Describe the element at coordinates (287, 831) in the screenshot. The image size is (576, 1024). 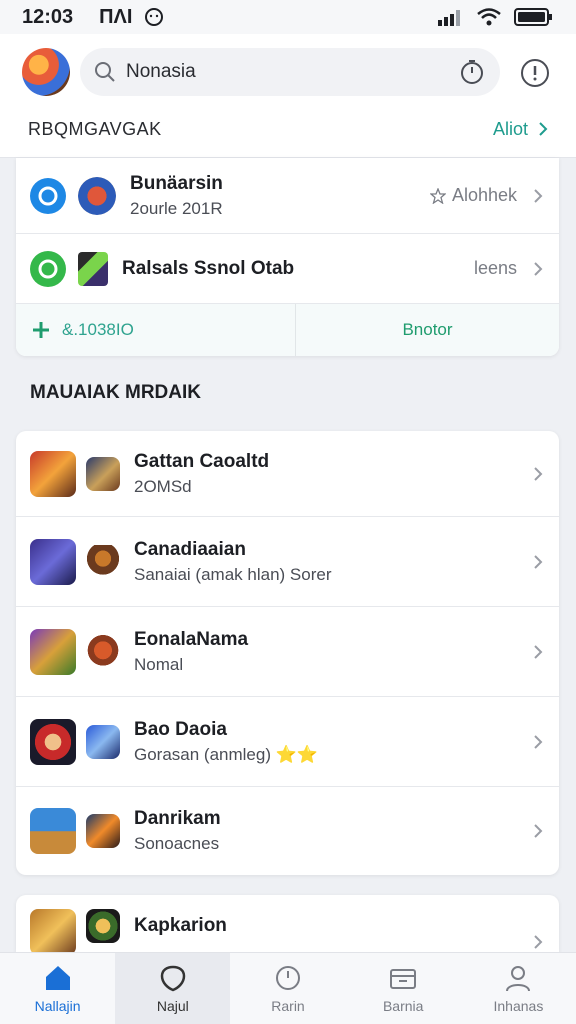
I see `list-item: Danrikam Sonoacnes` at that location.